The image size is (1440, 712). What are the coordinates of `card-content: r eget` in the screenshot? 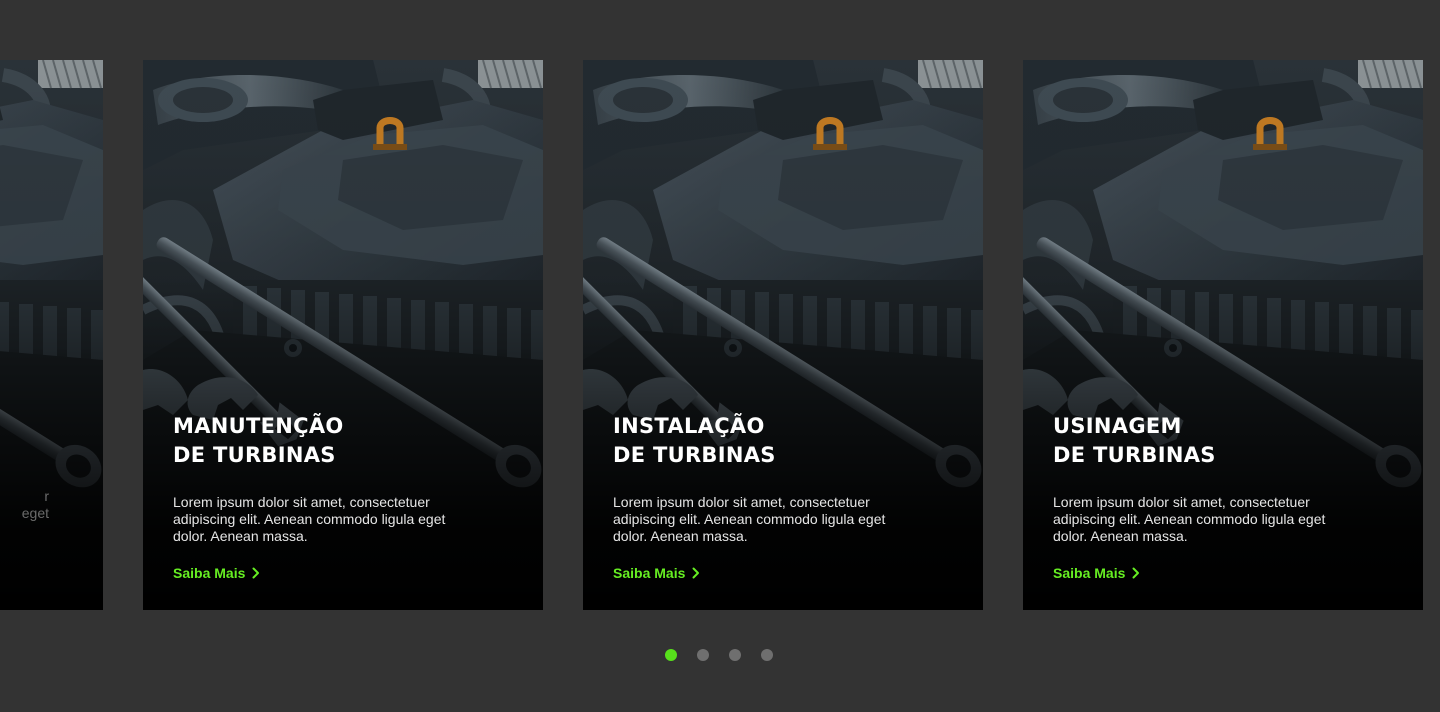 It's located at (26, 505).